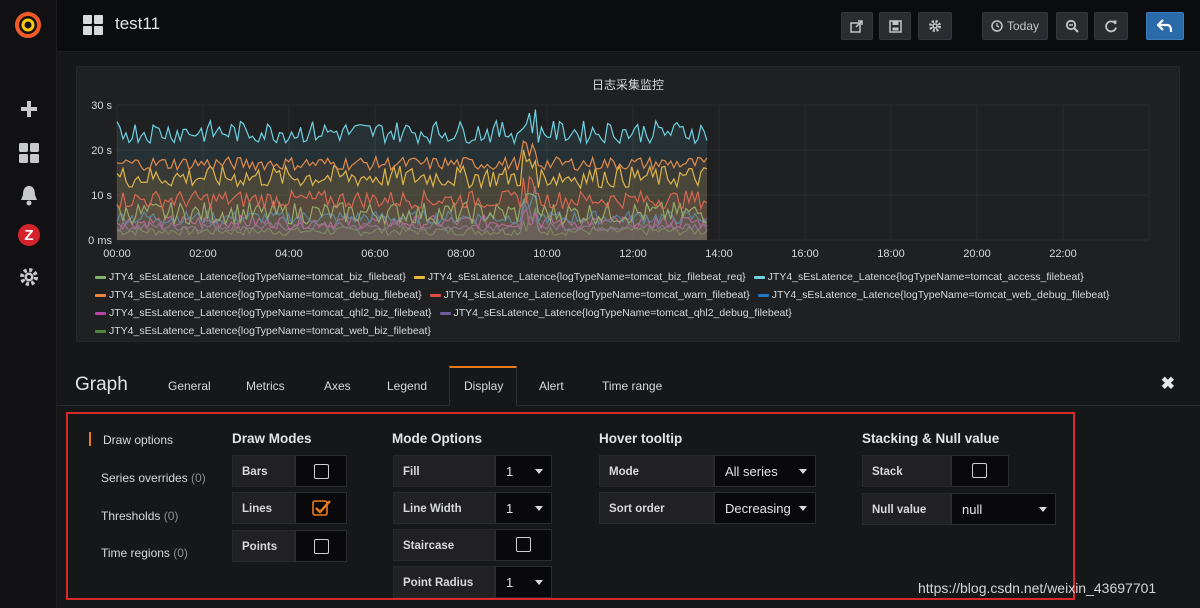  I want to click on x-tick-label: 22:00, so click(1063, 254).